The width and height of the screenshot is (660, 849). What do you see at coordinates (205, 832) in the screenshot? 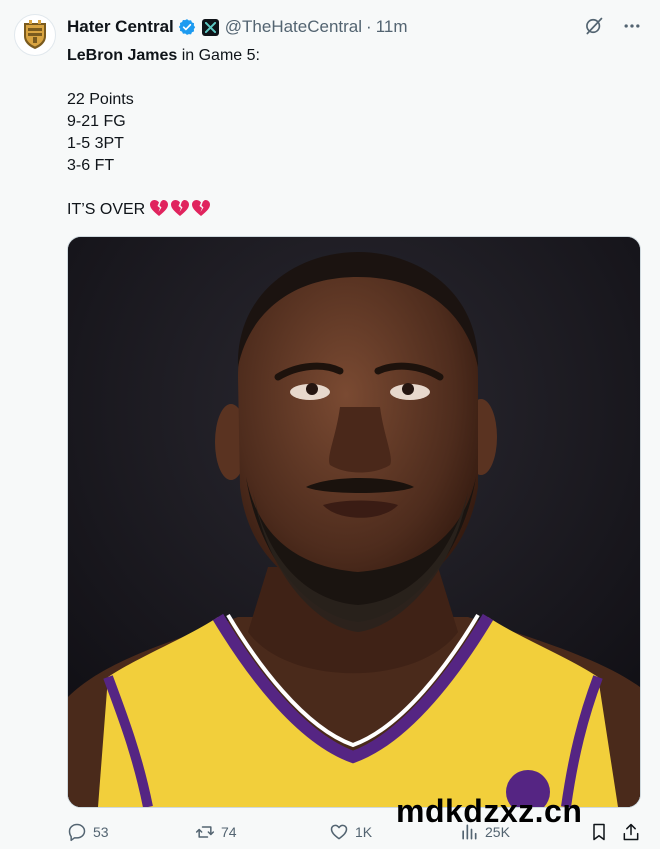
I see `retweet-icon` at bounding box center [205, 832].